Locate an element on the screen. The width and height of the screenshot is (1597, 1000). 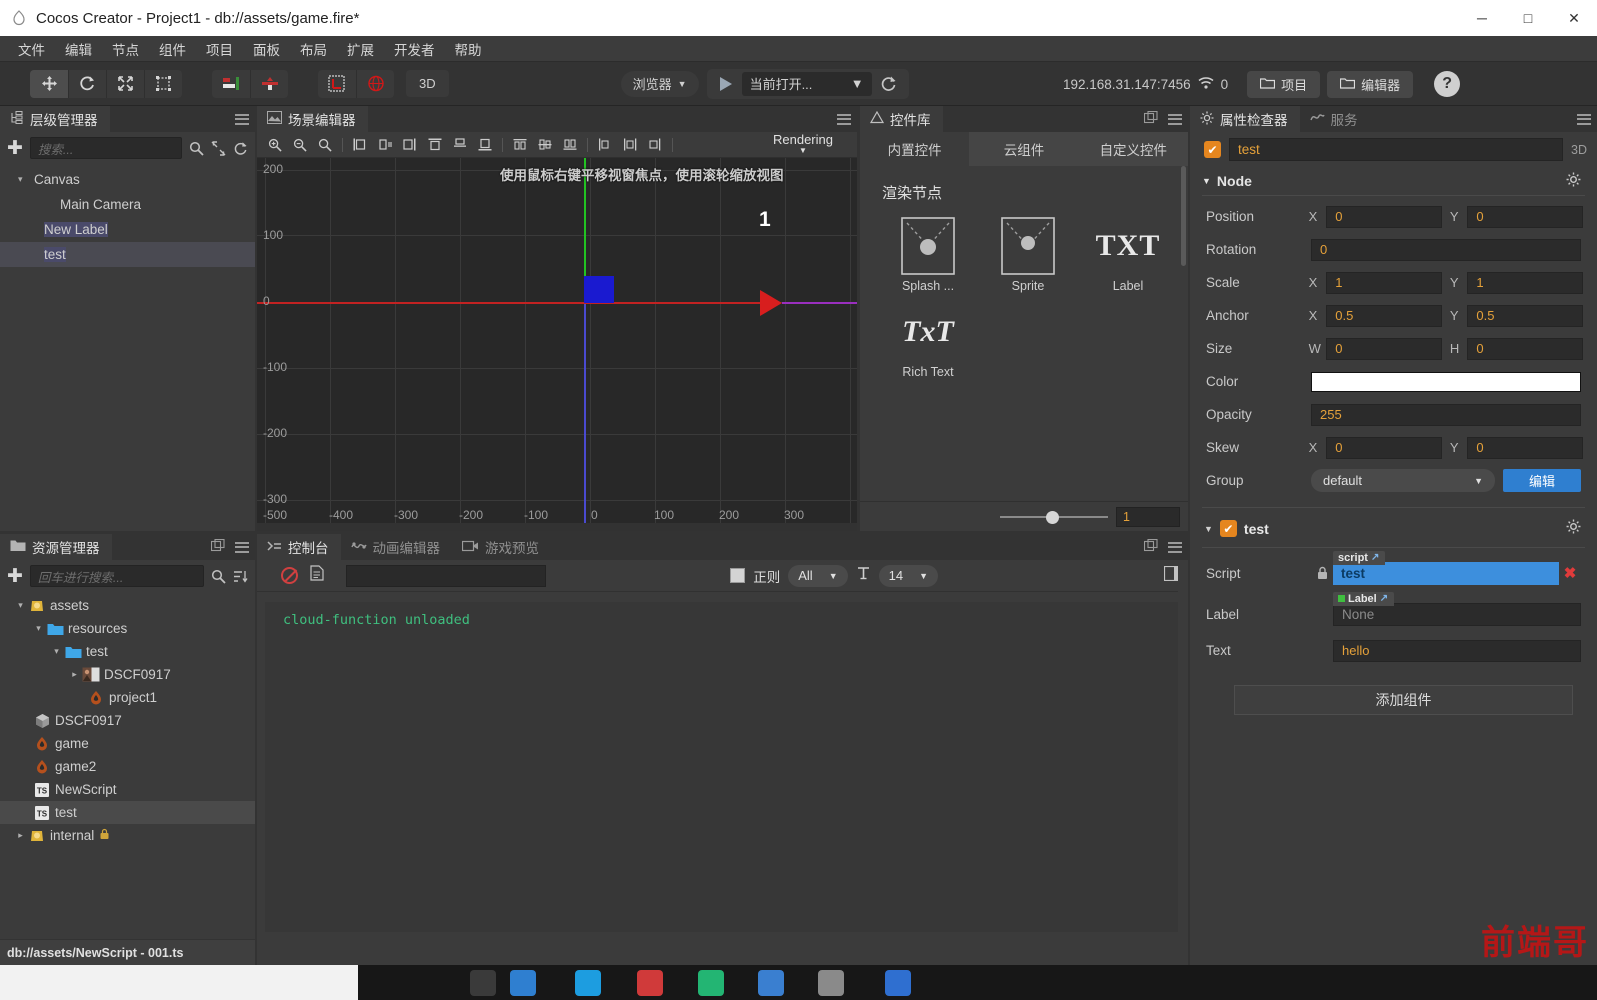
open-editor-button: 编辑器 is located at coordinates (1370, 84).